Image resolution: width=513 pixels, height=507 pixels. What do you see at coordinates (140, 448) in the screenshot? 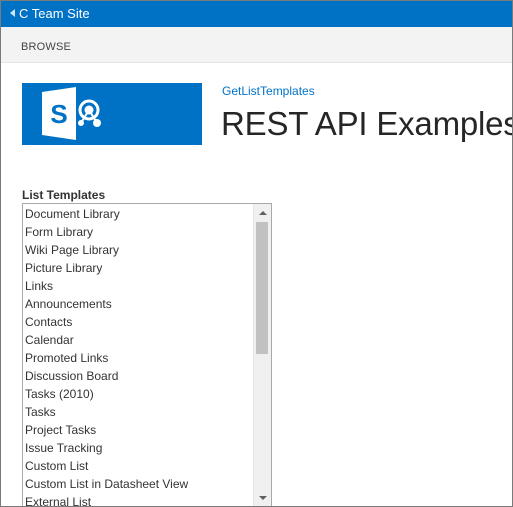
I see `list-item: Issue Tracking` at bounding box center [140, 448].